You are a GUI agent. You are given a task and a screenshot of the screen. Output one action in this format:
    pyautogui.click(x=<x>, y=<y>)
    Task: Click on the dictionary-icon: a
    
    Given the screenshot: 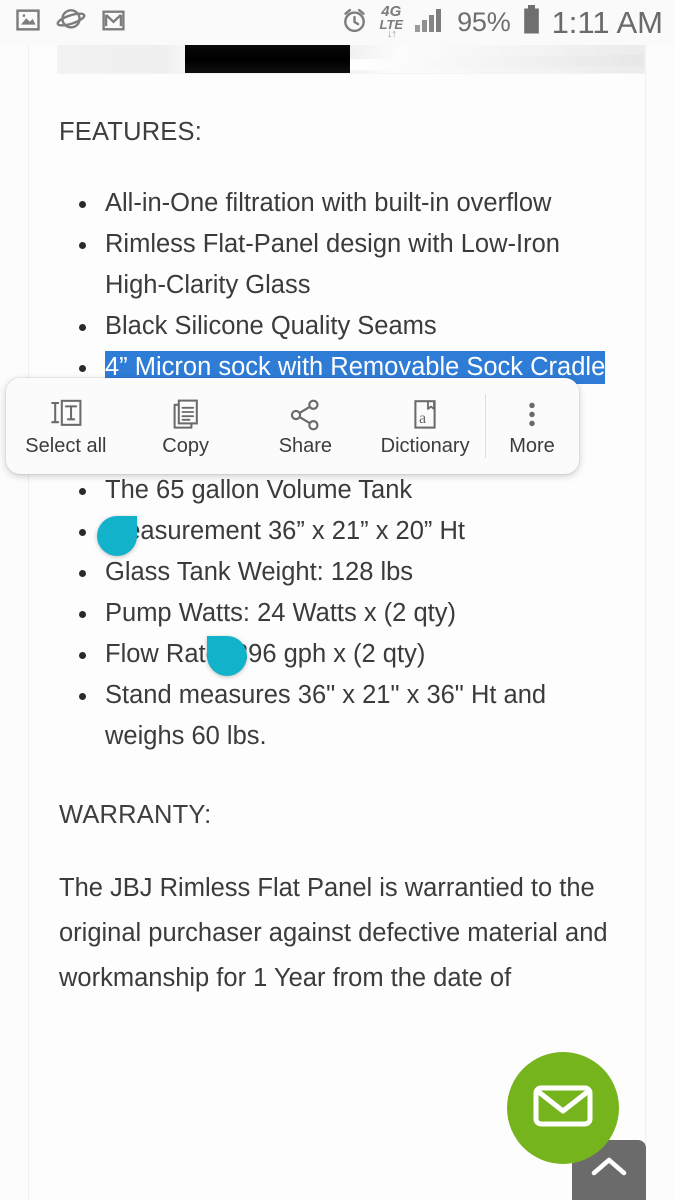 What is the action you would take?
    pyautogui.click(x=425, y=415)
    